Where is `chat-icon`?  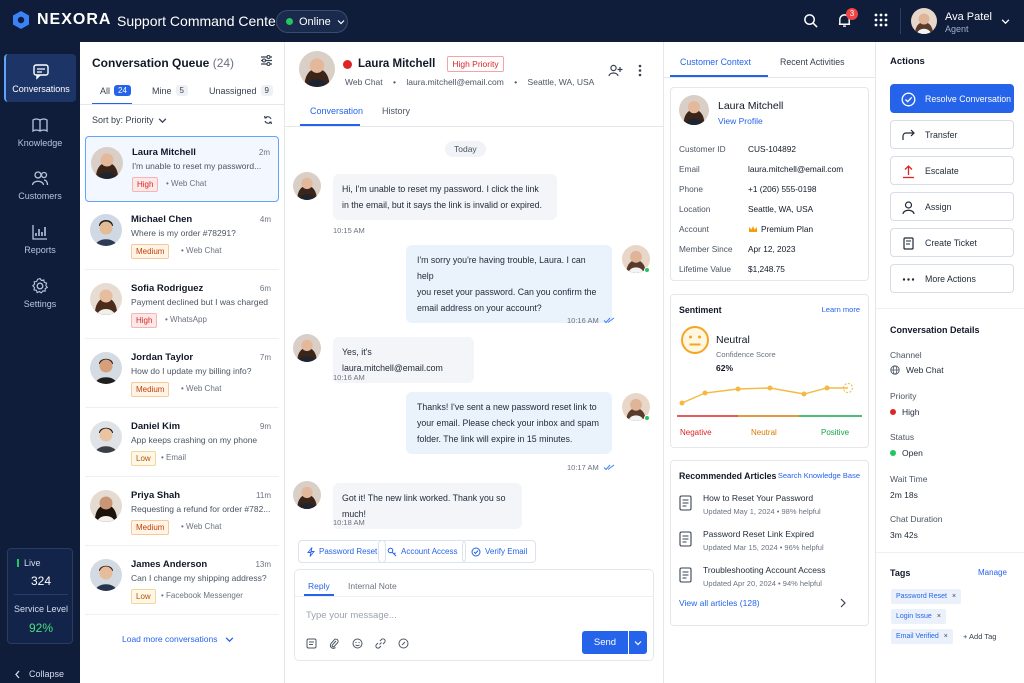 chat-icon is located at coordinates (41, 71).